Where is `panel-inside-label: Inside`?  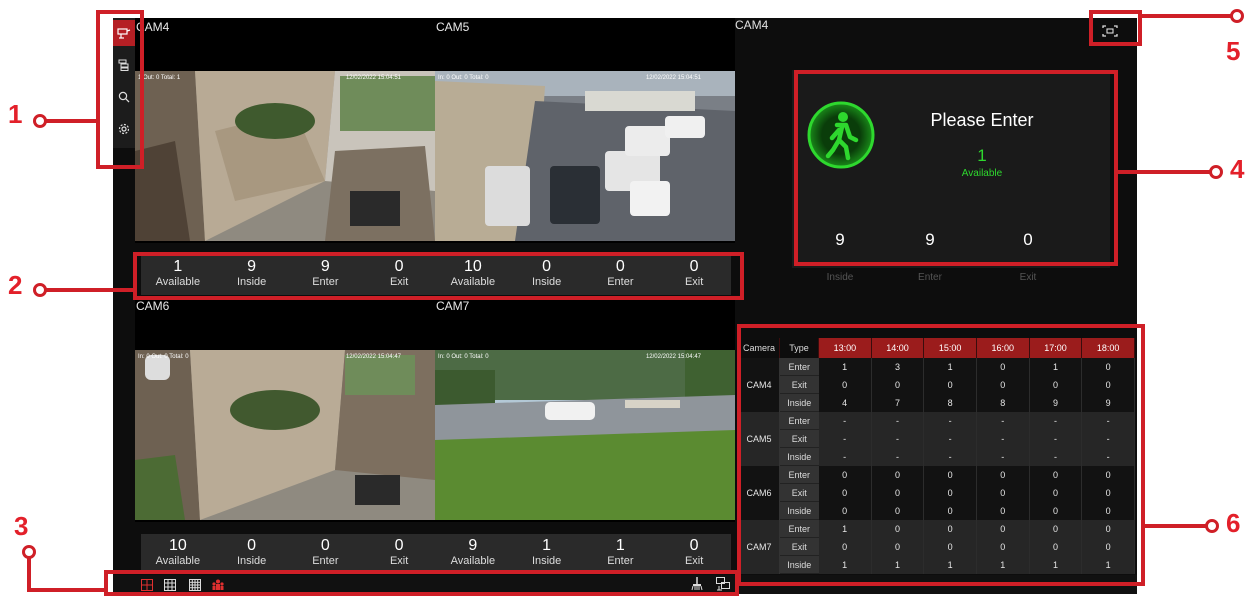 panel-inside-label: Inside is located at coordinates (840, 277).